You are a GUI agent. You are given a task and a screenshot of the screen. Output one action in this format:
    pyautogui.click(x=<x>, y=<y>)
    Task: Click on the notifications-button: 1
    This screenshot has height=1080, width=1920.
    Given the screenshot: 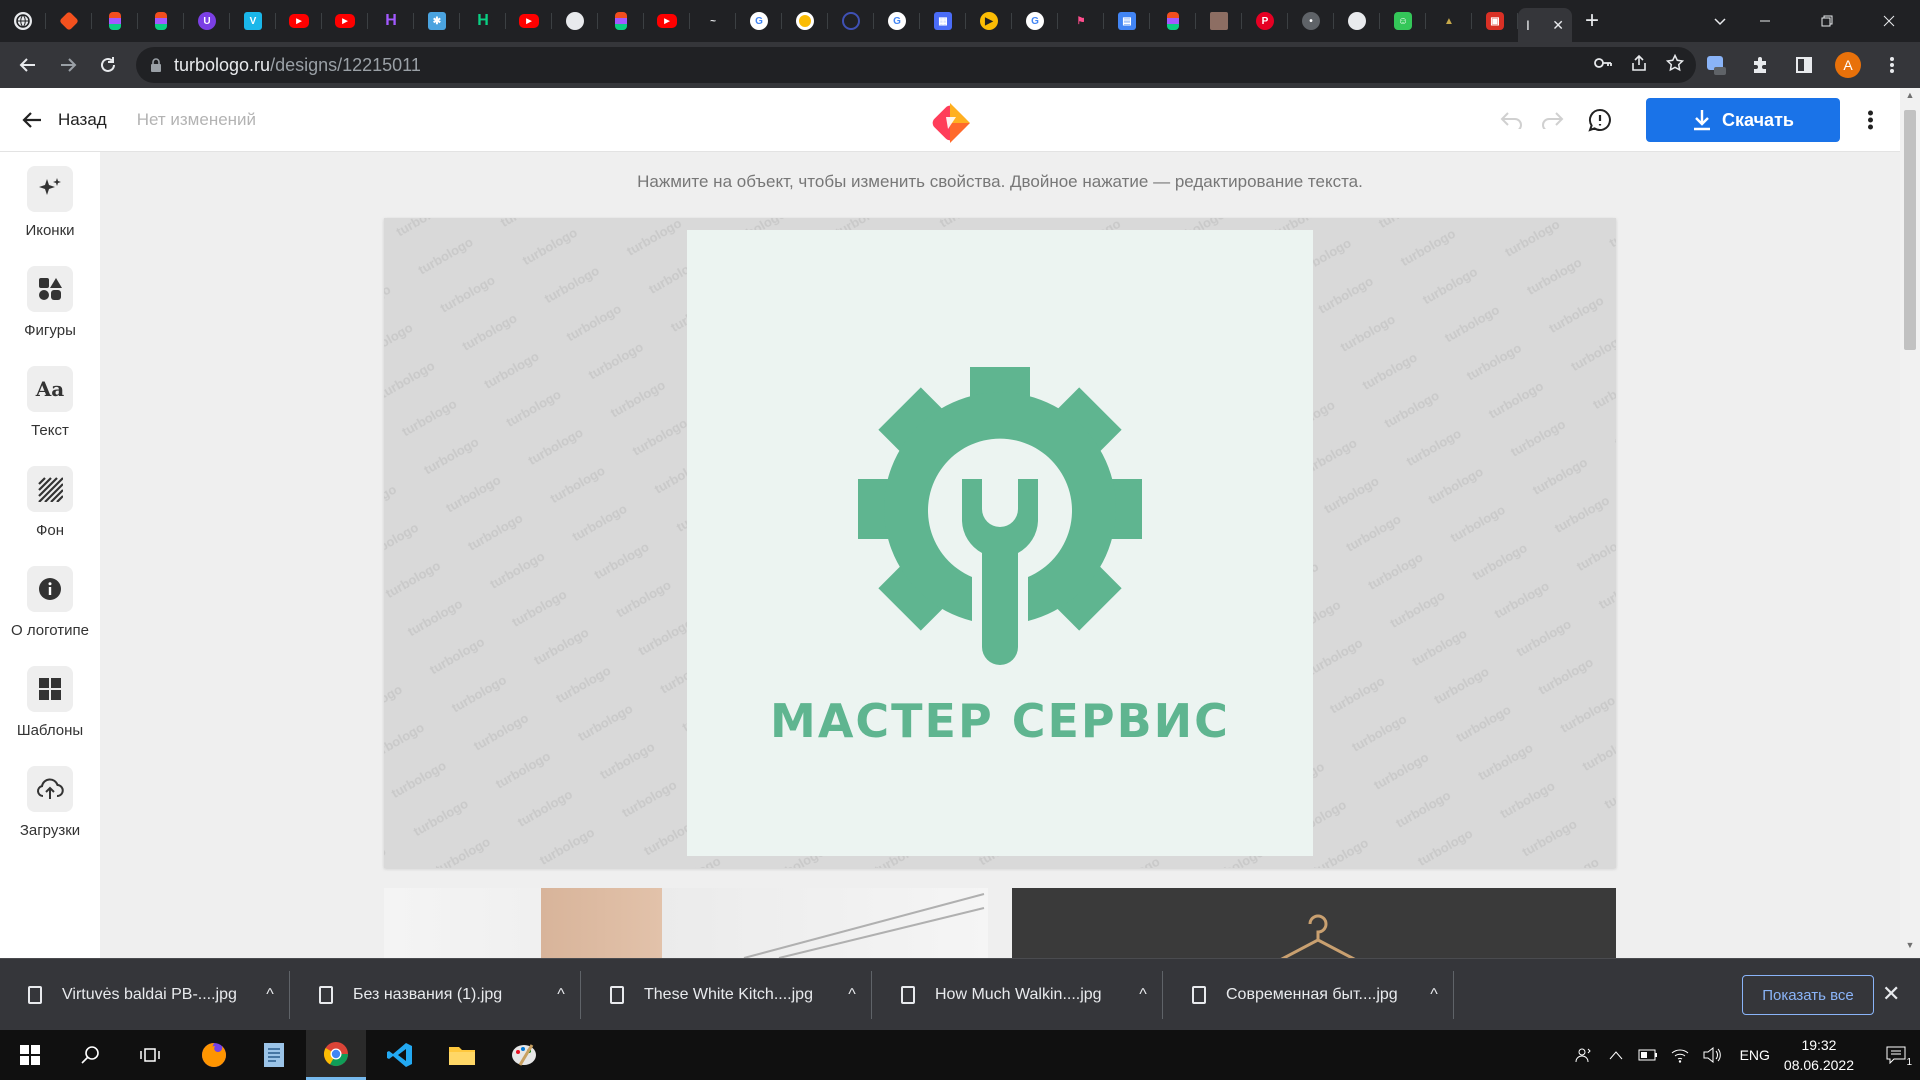 What is the action you would take?
    pyautogui.click(x=1896, y=1057)
    